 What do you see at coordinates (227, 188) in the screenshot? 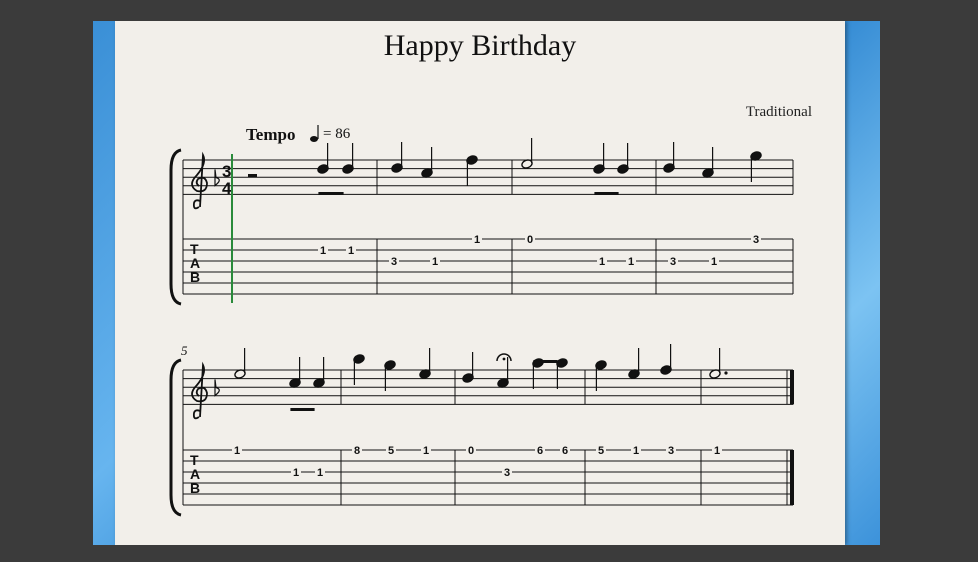
I see `time-signature-bottom: 4` at bounding box center [227, 188].